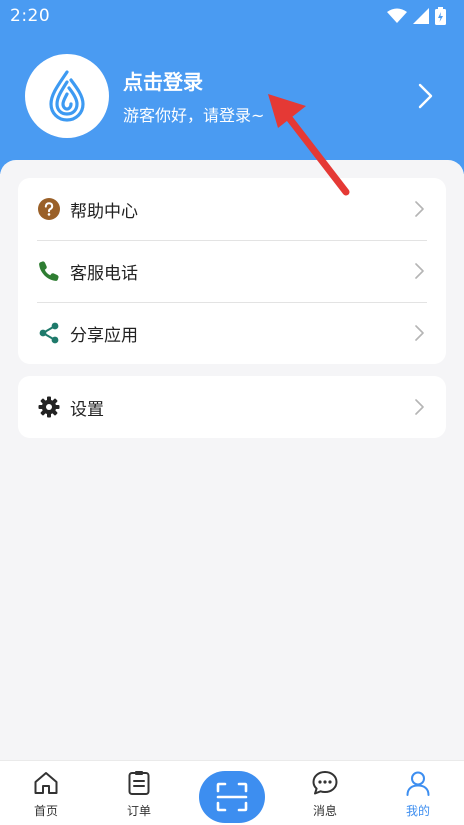 This screenshot has height=825, width=464. What do you see at coordinates (49, 271) in the screenshot?
I see `phone-icon` at bounding box center [49, 271].